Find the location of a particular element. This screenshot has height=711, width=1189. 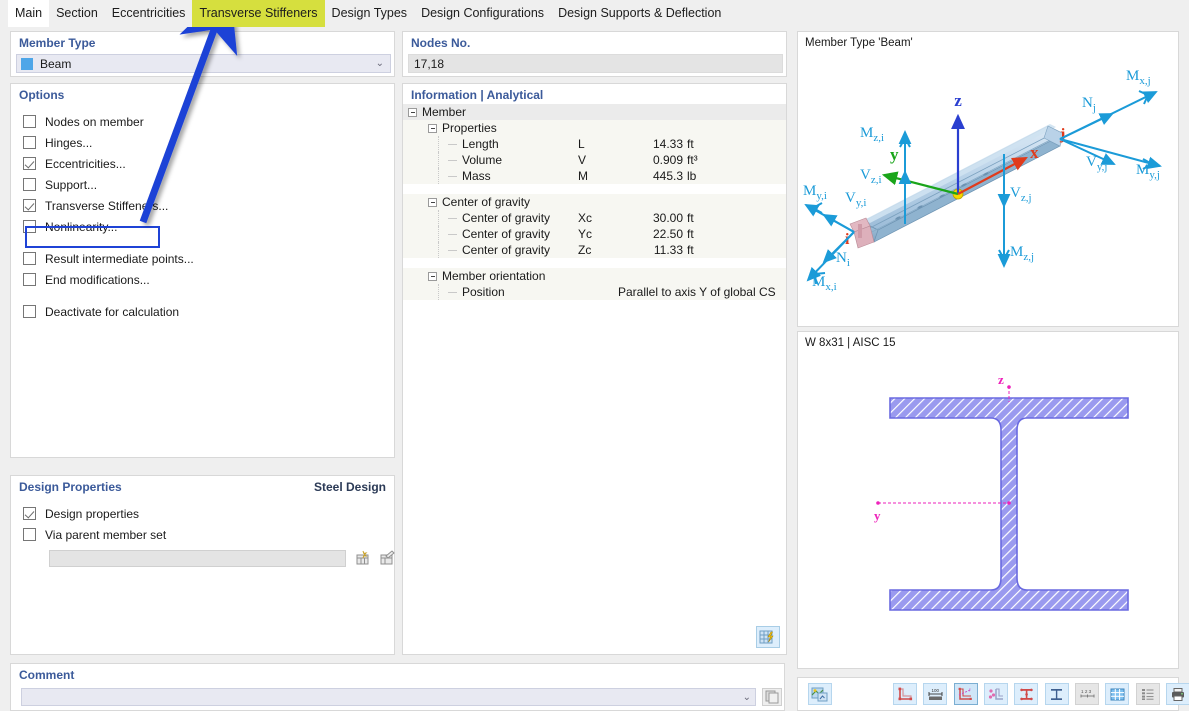

member-type-combobox: Beam ⌄ is located at coordinates (203, 63).